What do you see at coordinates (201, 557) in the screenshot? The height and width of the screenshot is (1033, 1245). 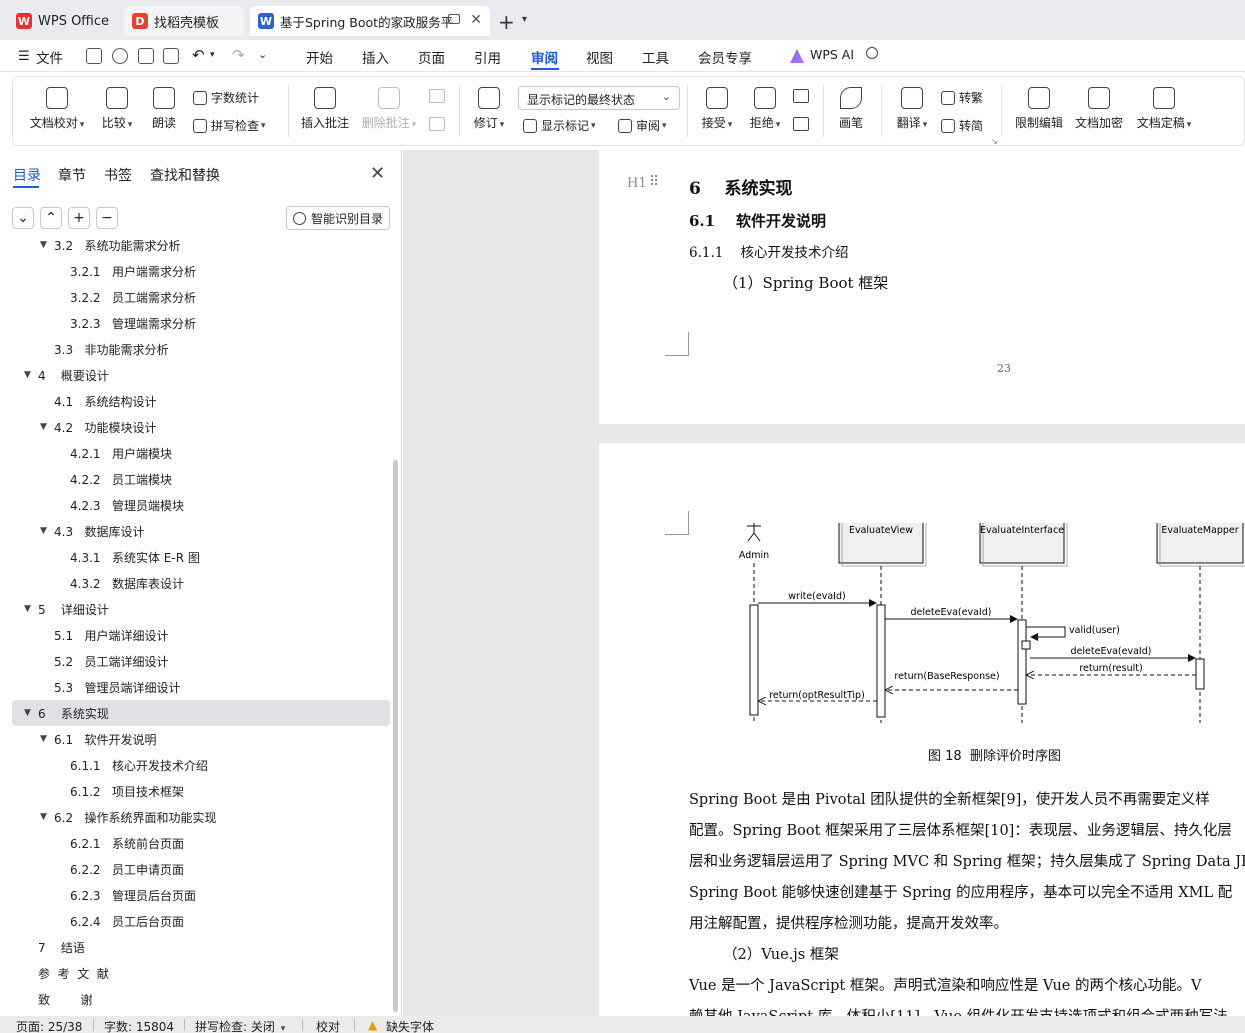 I see `toc-item: 4.3.1 系统实体 E-R 图` at bounding box center [201, 557].